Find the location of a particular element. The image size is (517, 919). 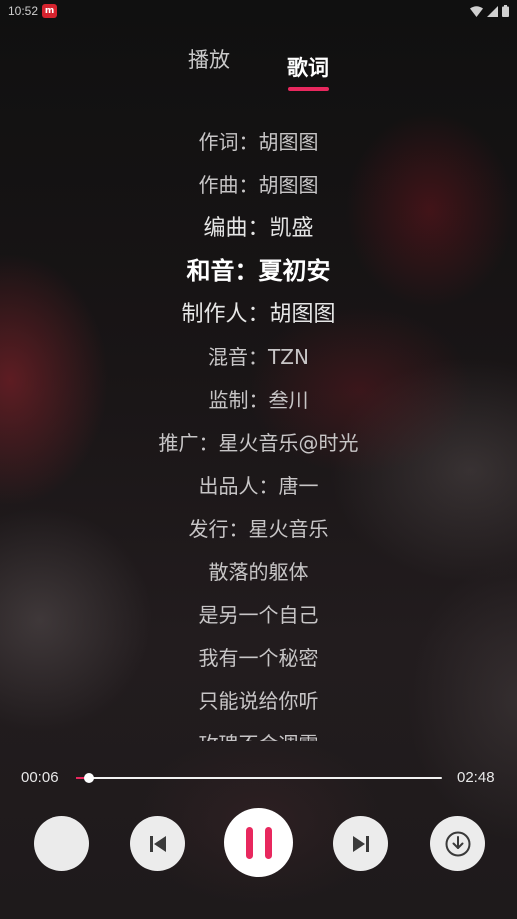

active-tab-indicator is located at coordinates (308, 89).